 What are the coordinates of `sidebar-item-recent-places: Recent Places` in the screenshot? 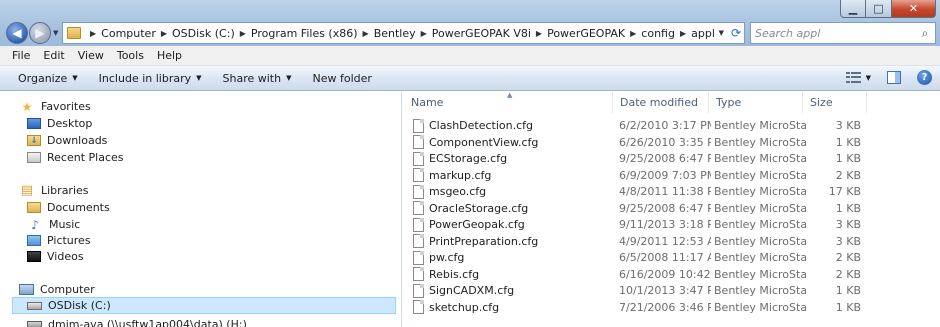 It's located at (75, 157).